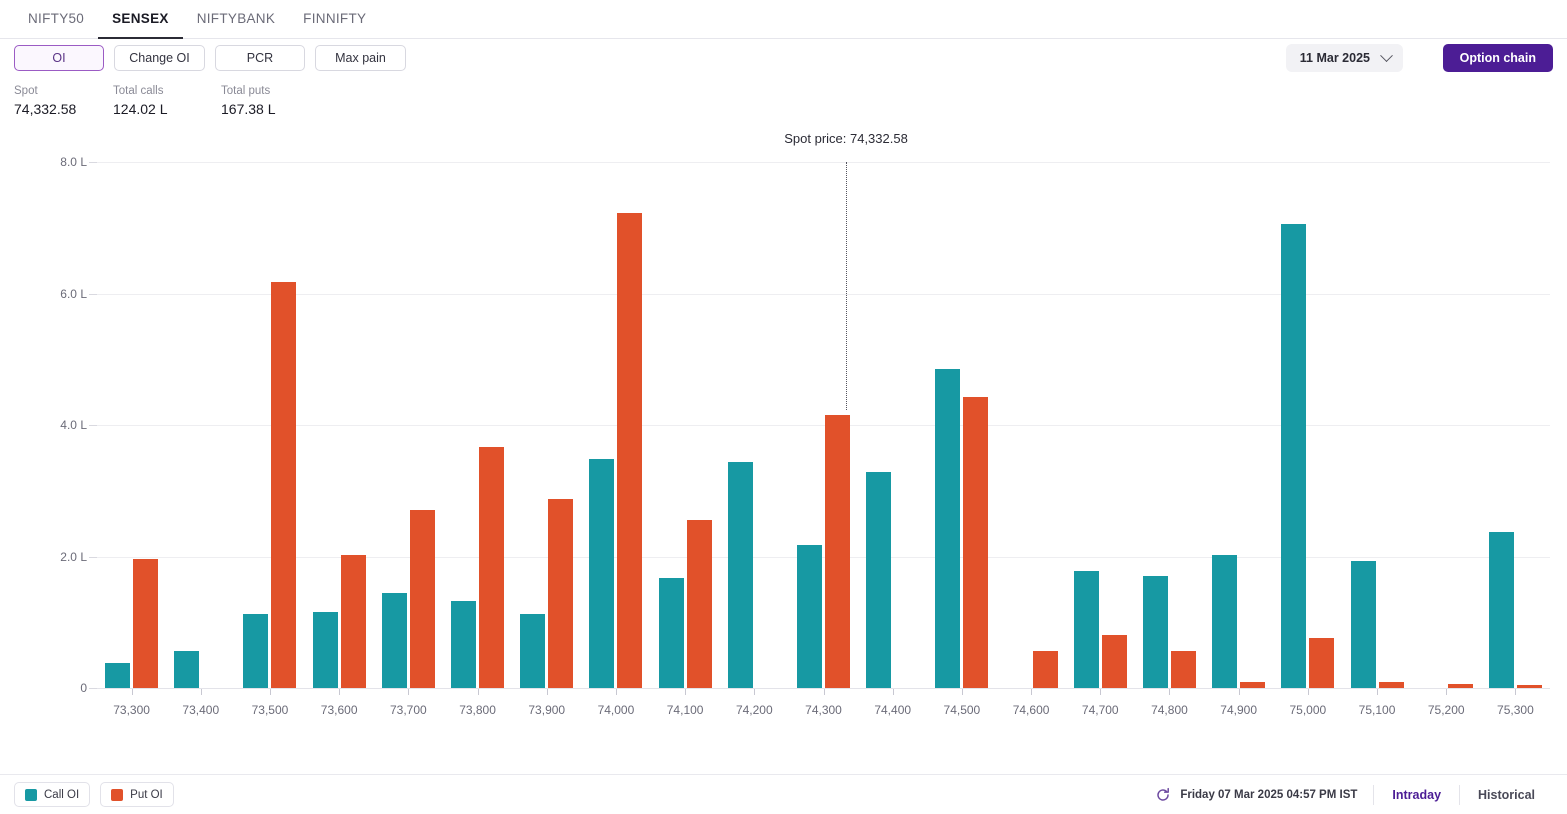 This screenshot has width=1567, height=814. Describe the element at coordinates (1334, 58) in the screenshot. I see `expiry-date-value: 11 Mar 2025` at that location.